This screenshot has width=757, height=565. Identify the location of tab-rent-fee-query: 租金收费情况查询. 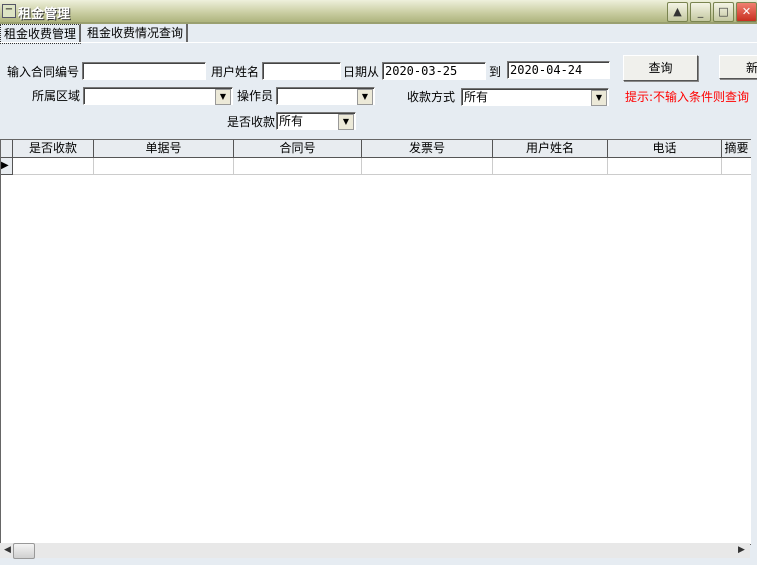
(136, 33).